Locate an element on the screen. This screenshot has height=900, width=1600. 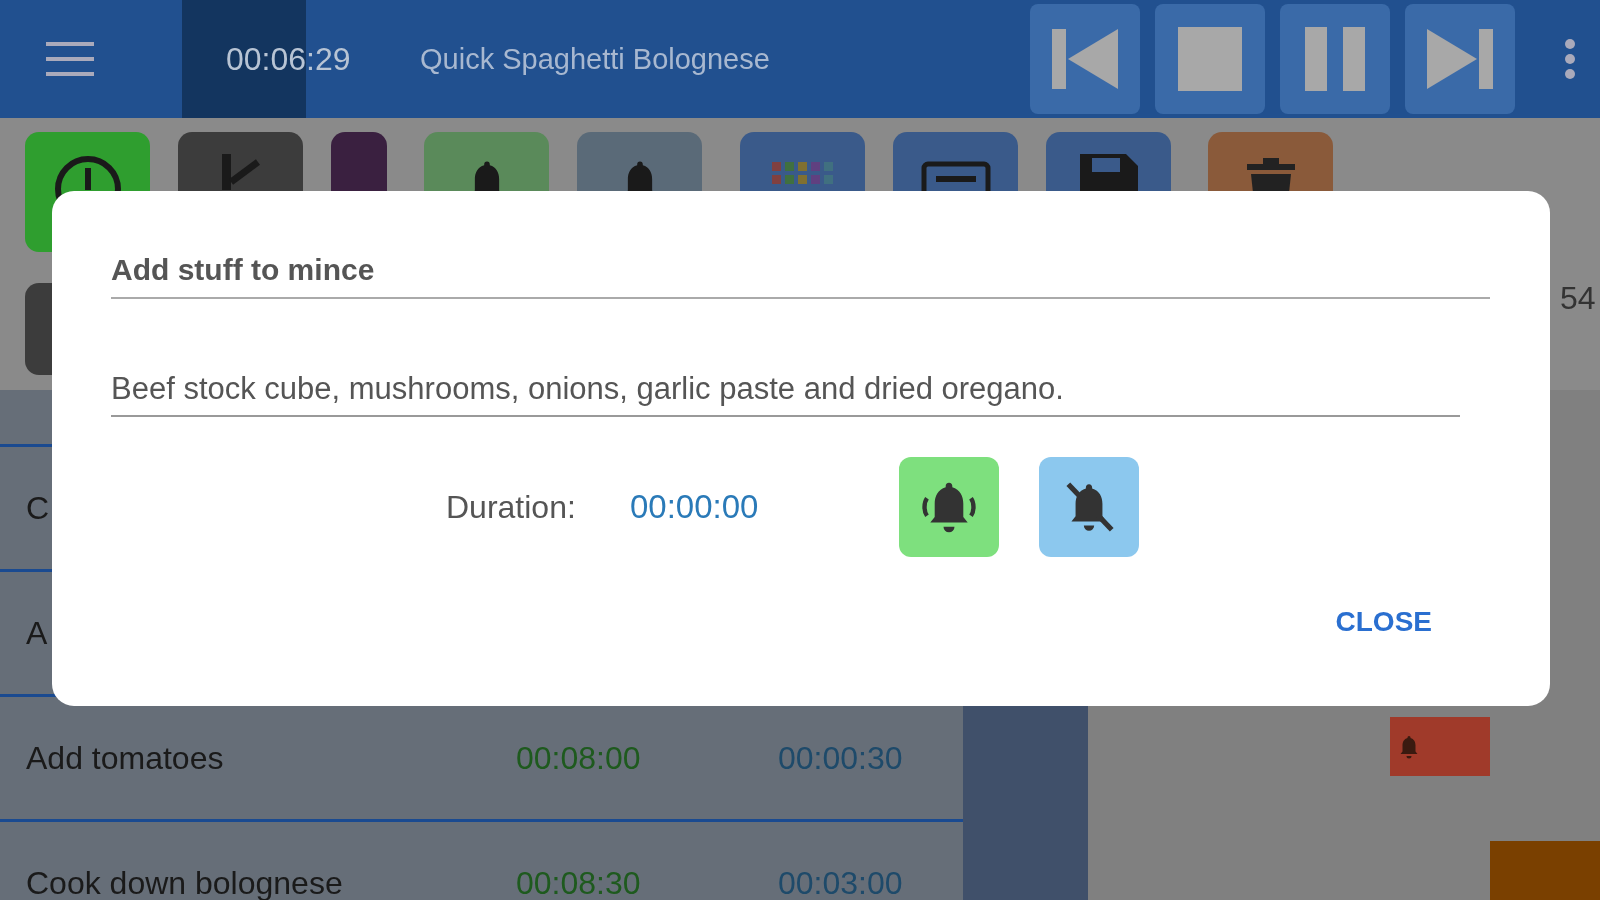
count-label: 54 is located at coordinates (1578, 298).